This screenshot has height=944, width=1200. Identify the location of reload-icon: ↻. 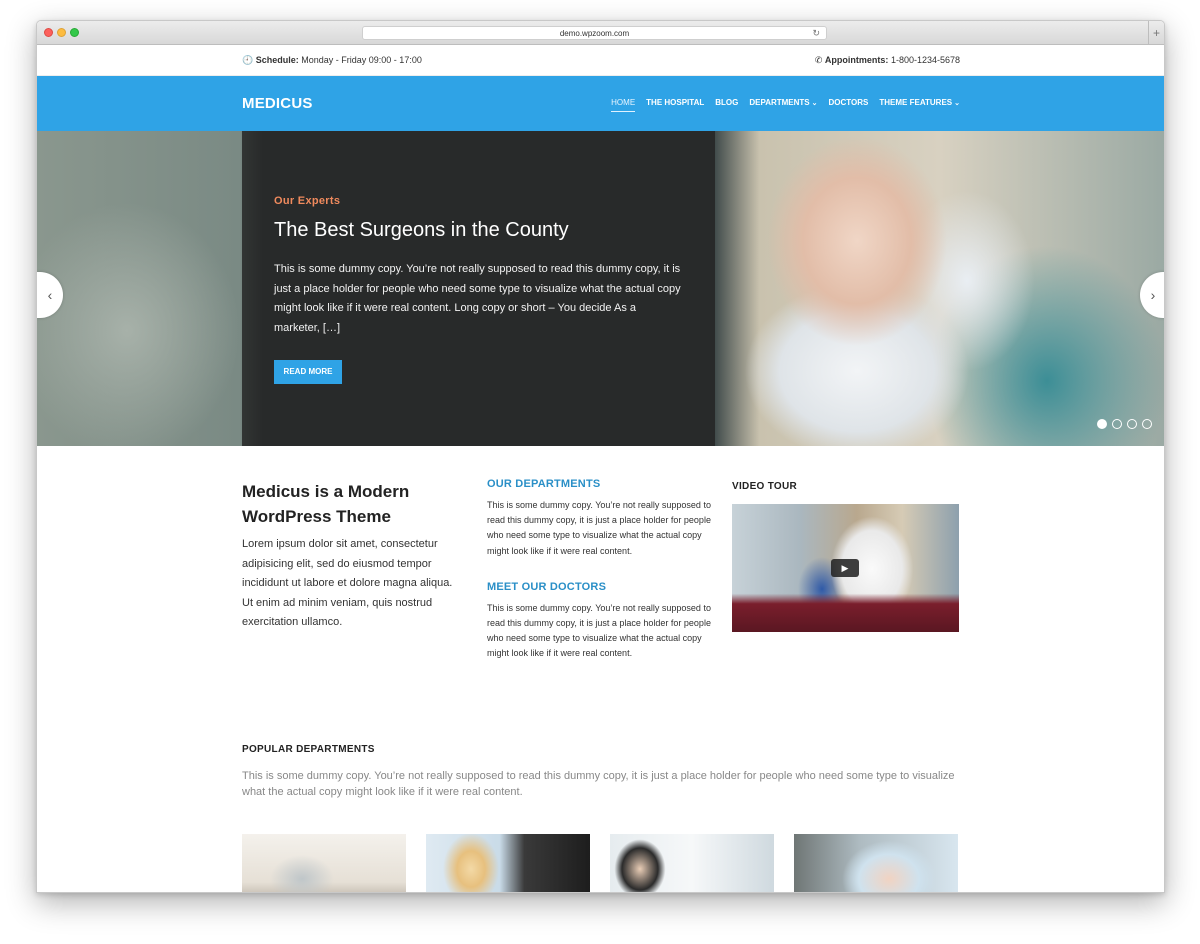
(816, 33).